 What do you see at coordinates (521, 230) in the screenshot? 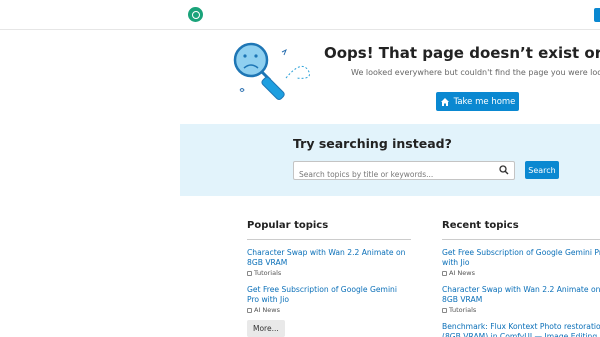
I see `recent-topics-title: Recent topics` at bounding box center [521, 230].